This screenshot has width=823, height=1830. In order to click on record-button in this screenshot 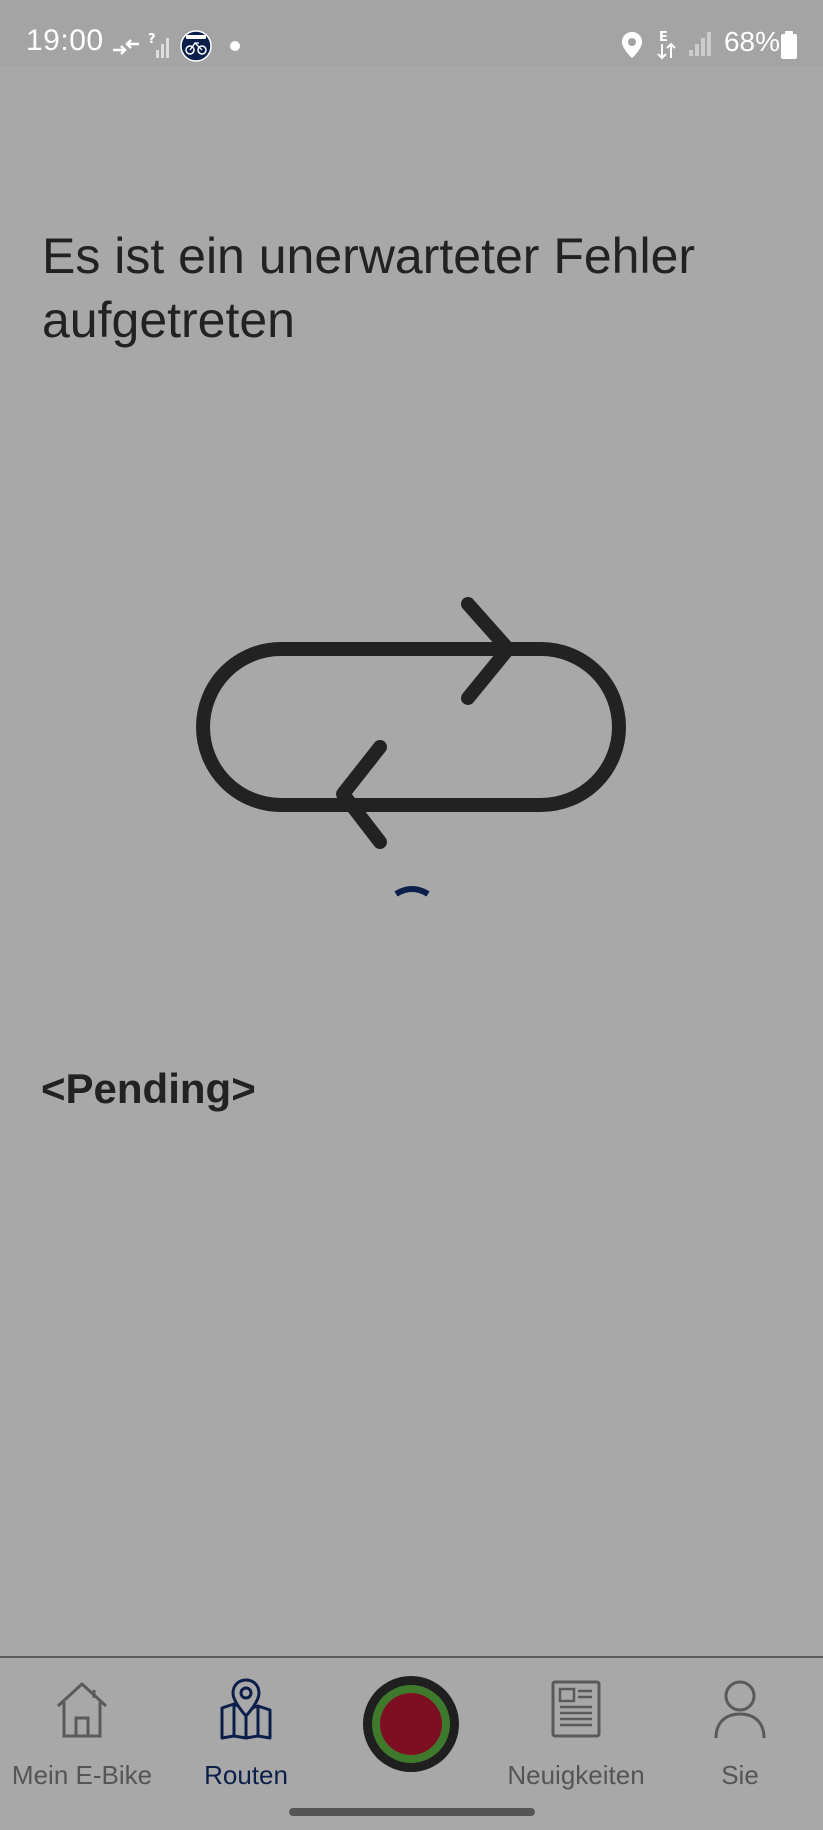, I will do `click(411, 1724)`.